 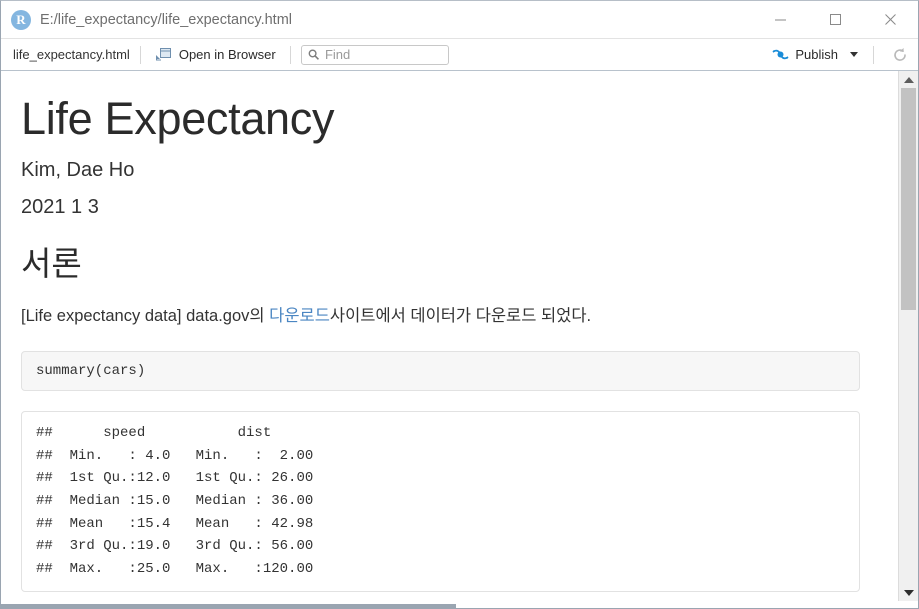 What do you see at coordinates (383, 54) in the screenshot?
I see `find-input` at bounding box center [383, 54].